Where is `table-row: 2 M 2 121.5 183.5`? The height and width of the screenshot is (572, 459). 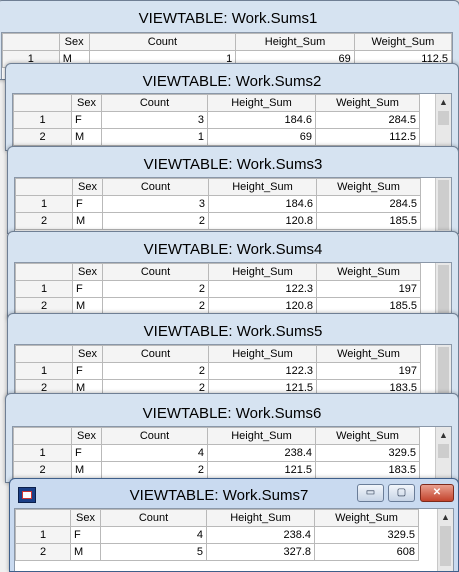 table-row: 2 M 2 121.5 183.5 is located at coordinates (216, 470).